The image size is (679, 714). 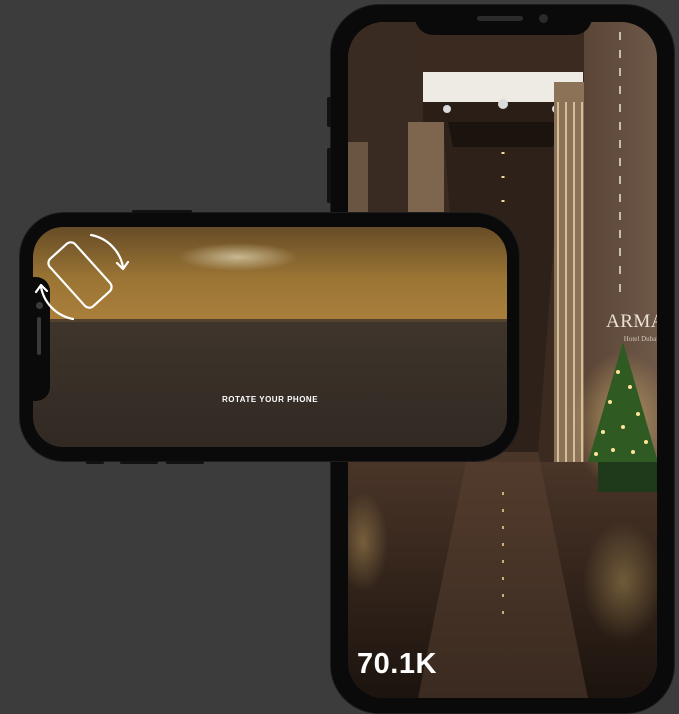 What do you see at coordinates (329, 112) in the screenshot?
I see `portrait-side-button-mute` at bounding box center [329, 112].